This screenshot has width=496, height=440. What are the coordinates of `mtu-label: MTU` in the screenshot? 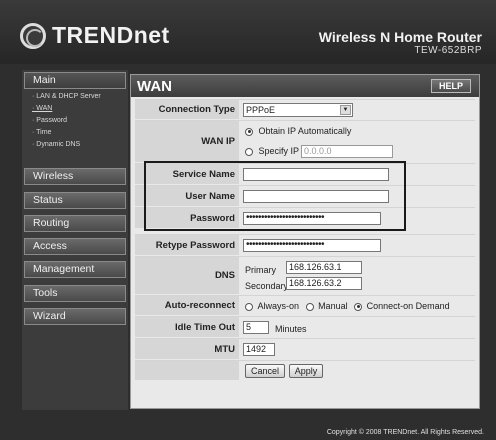 It's located at (187, 349).